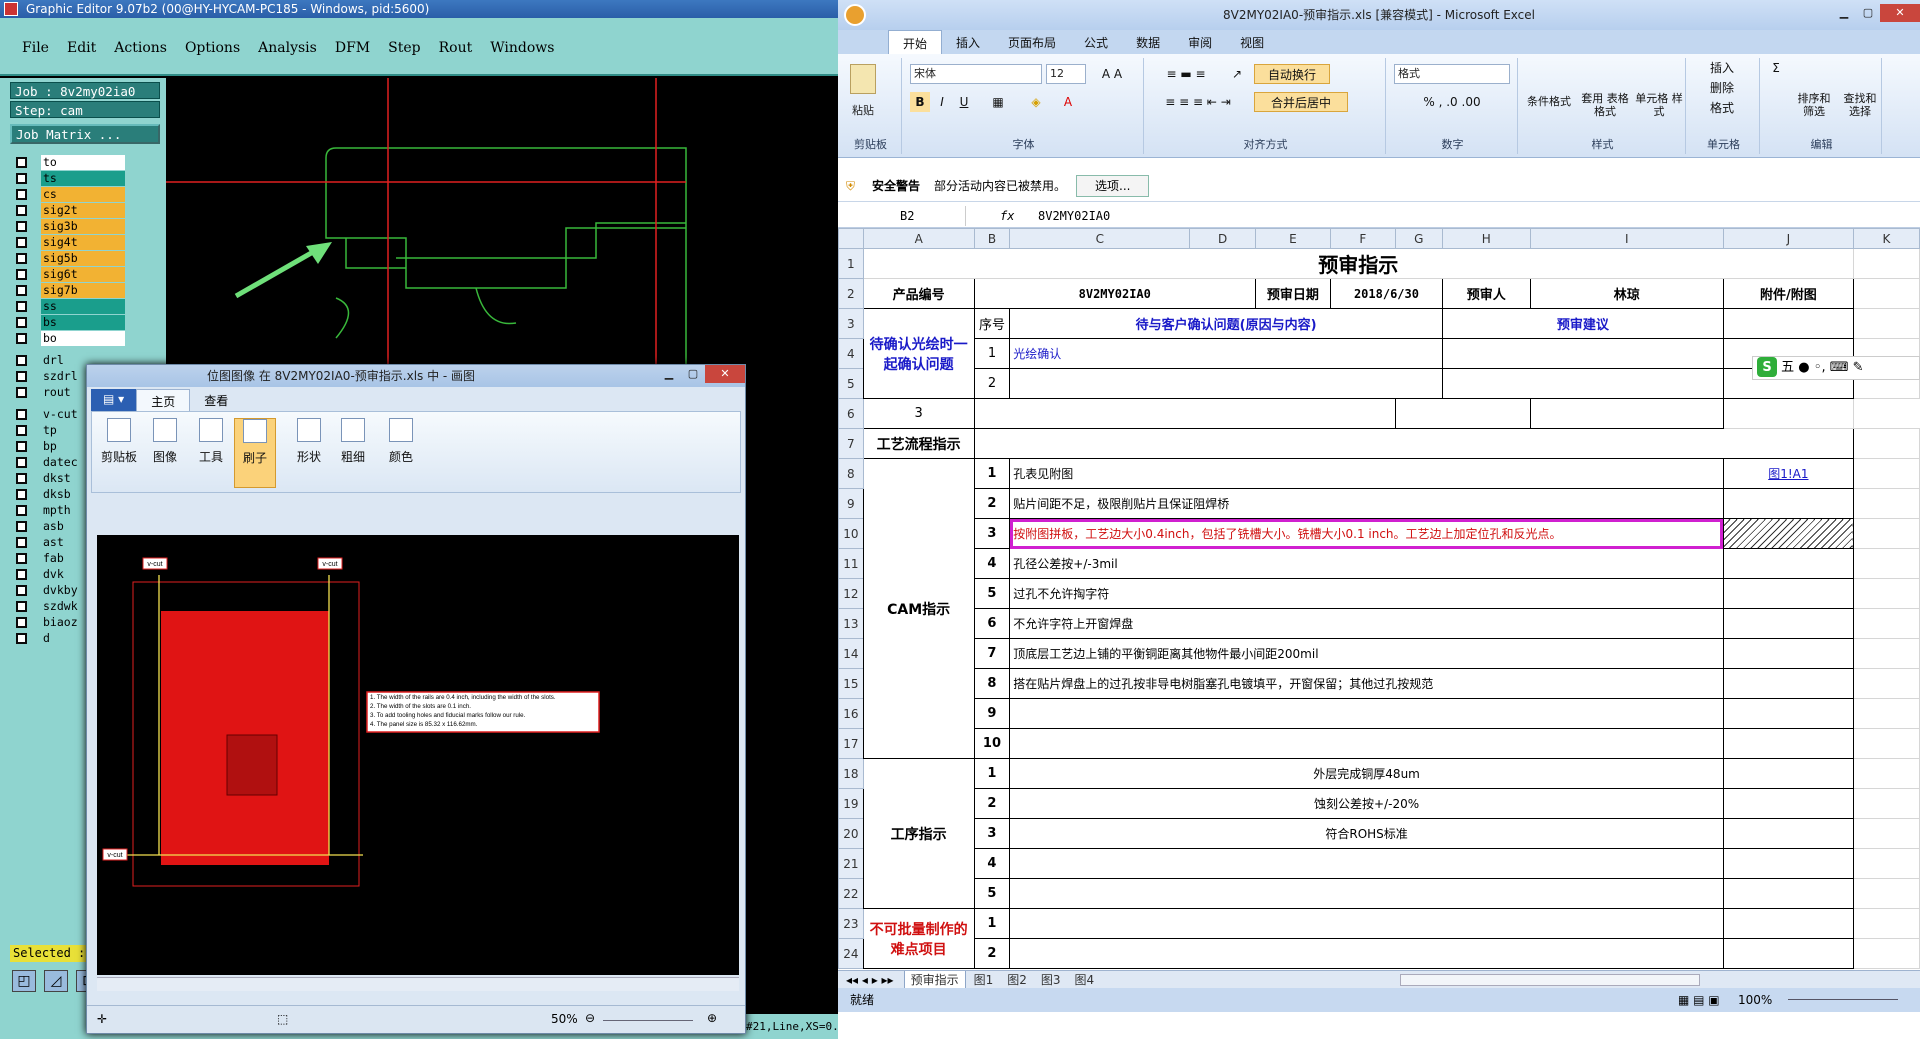  I want to click on cam-instruction: 不允许字符上开窗焊盘, so click(1366, 623).